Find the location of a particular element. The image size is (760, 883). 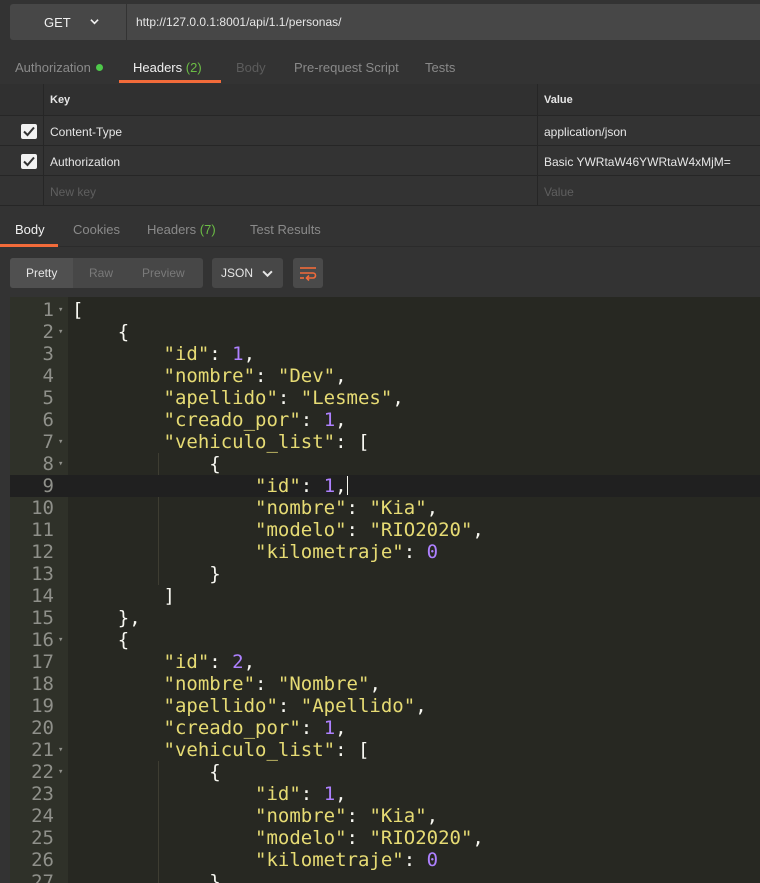

line-number: 7 is located at coordinates (48, 442).